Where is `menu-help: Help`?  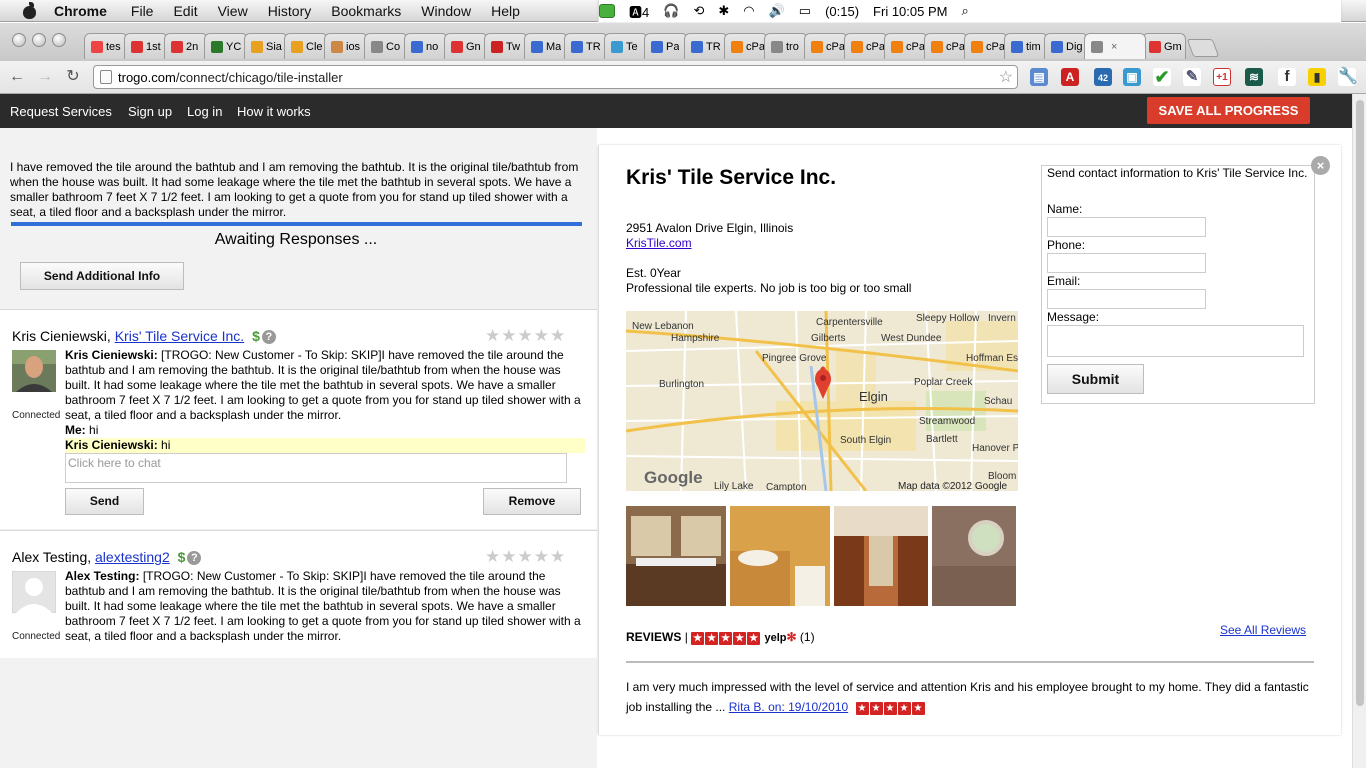
menu-help: Help is located at coordinates (505, 11).